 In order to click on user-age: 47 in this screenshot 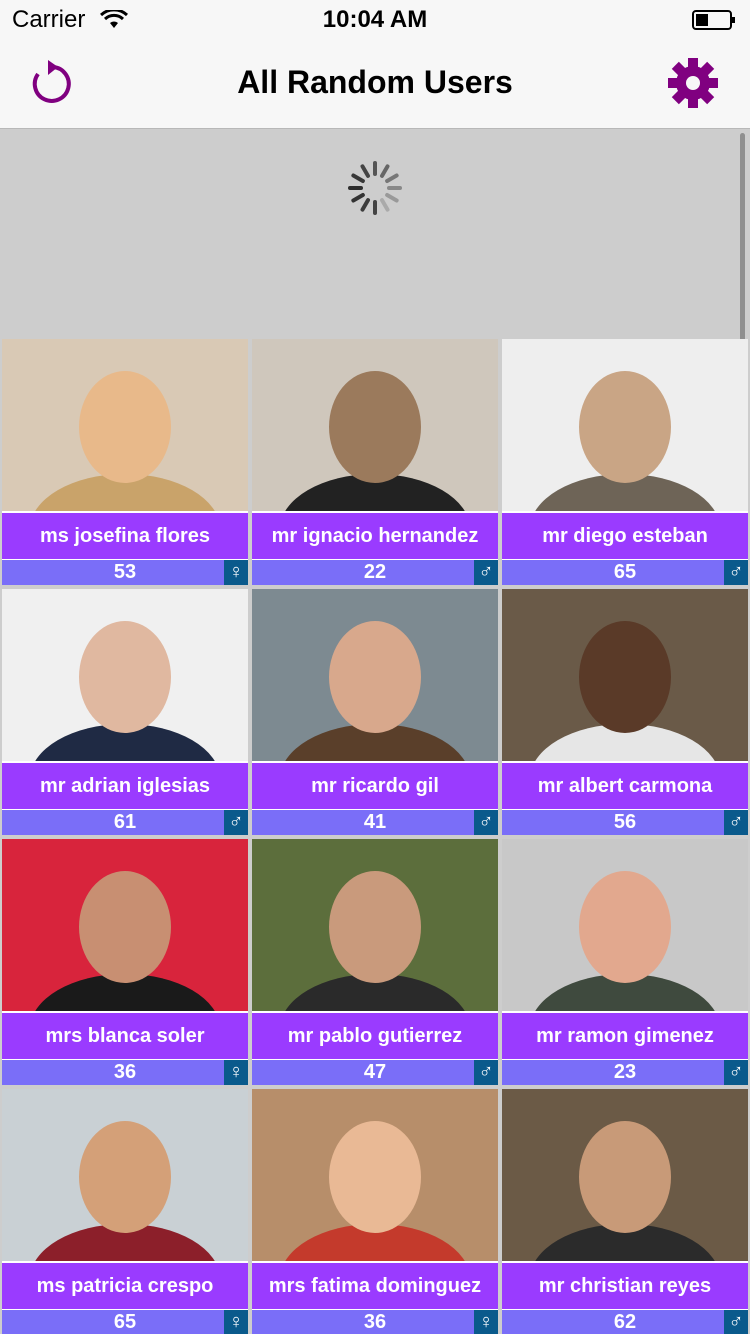, I will do `click(375, 1072)`.